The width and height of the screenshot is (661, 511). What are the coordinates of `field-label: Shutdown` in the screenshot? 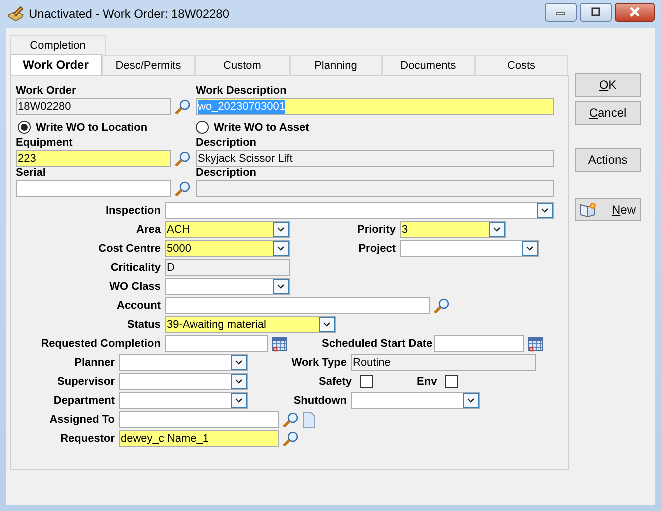 It's located at (320, 400).